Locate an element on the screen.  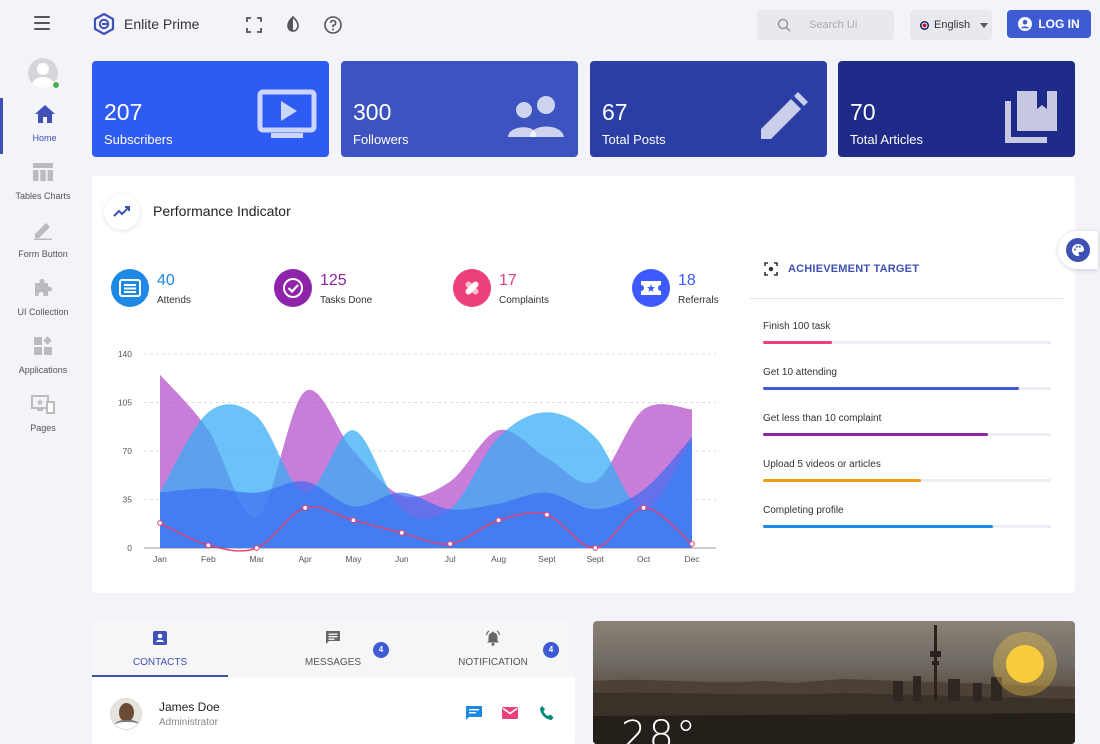
stat-label: Followers is located at coordinates (381, 139).